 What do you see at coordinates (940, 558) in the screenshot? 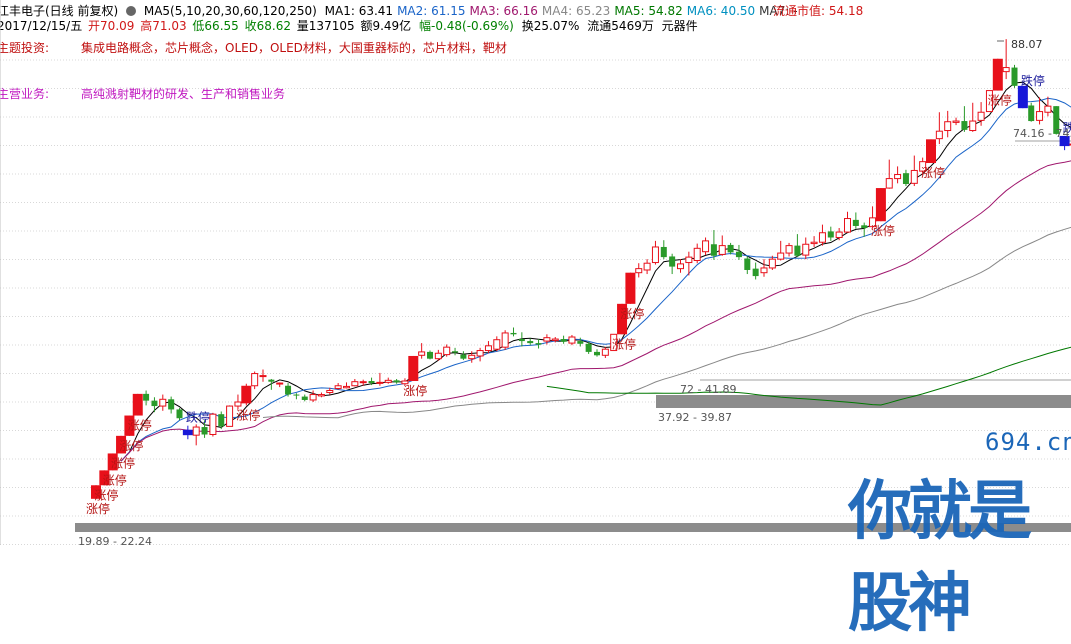
I see `watermark-slogan: 你就是股神` at bounding box center [940, 558].